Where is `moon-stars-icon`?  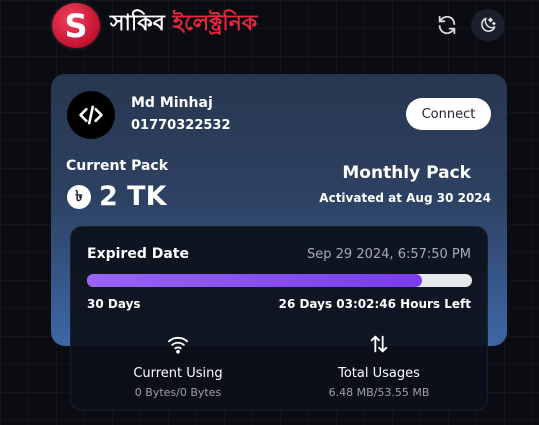 moon-stars-icon is located at coordinates (488, 24).